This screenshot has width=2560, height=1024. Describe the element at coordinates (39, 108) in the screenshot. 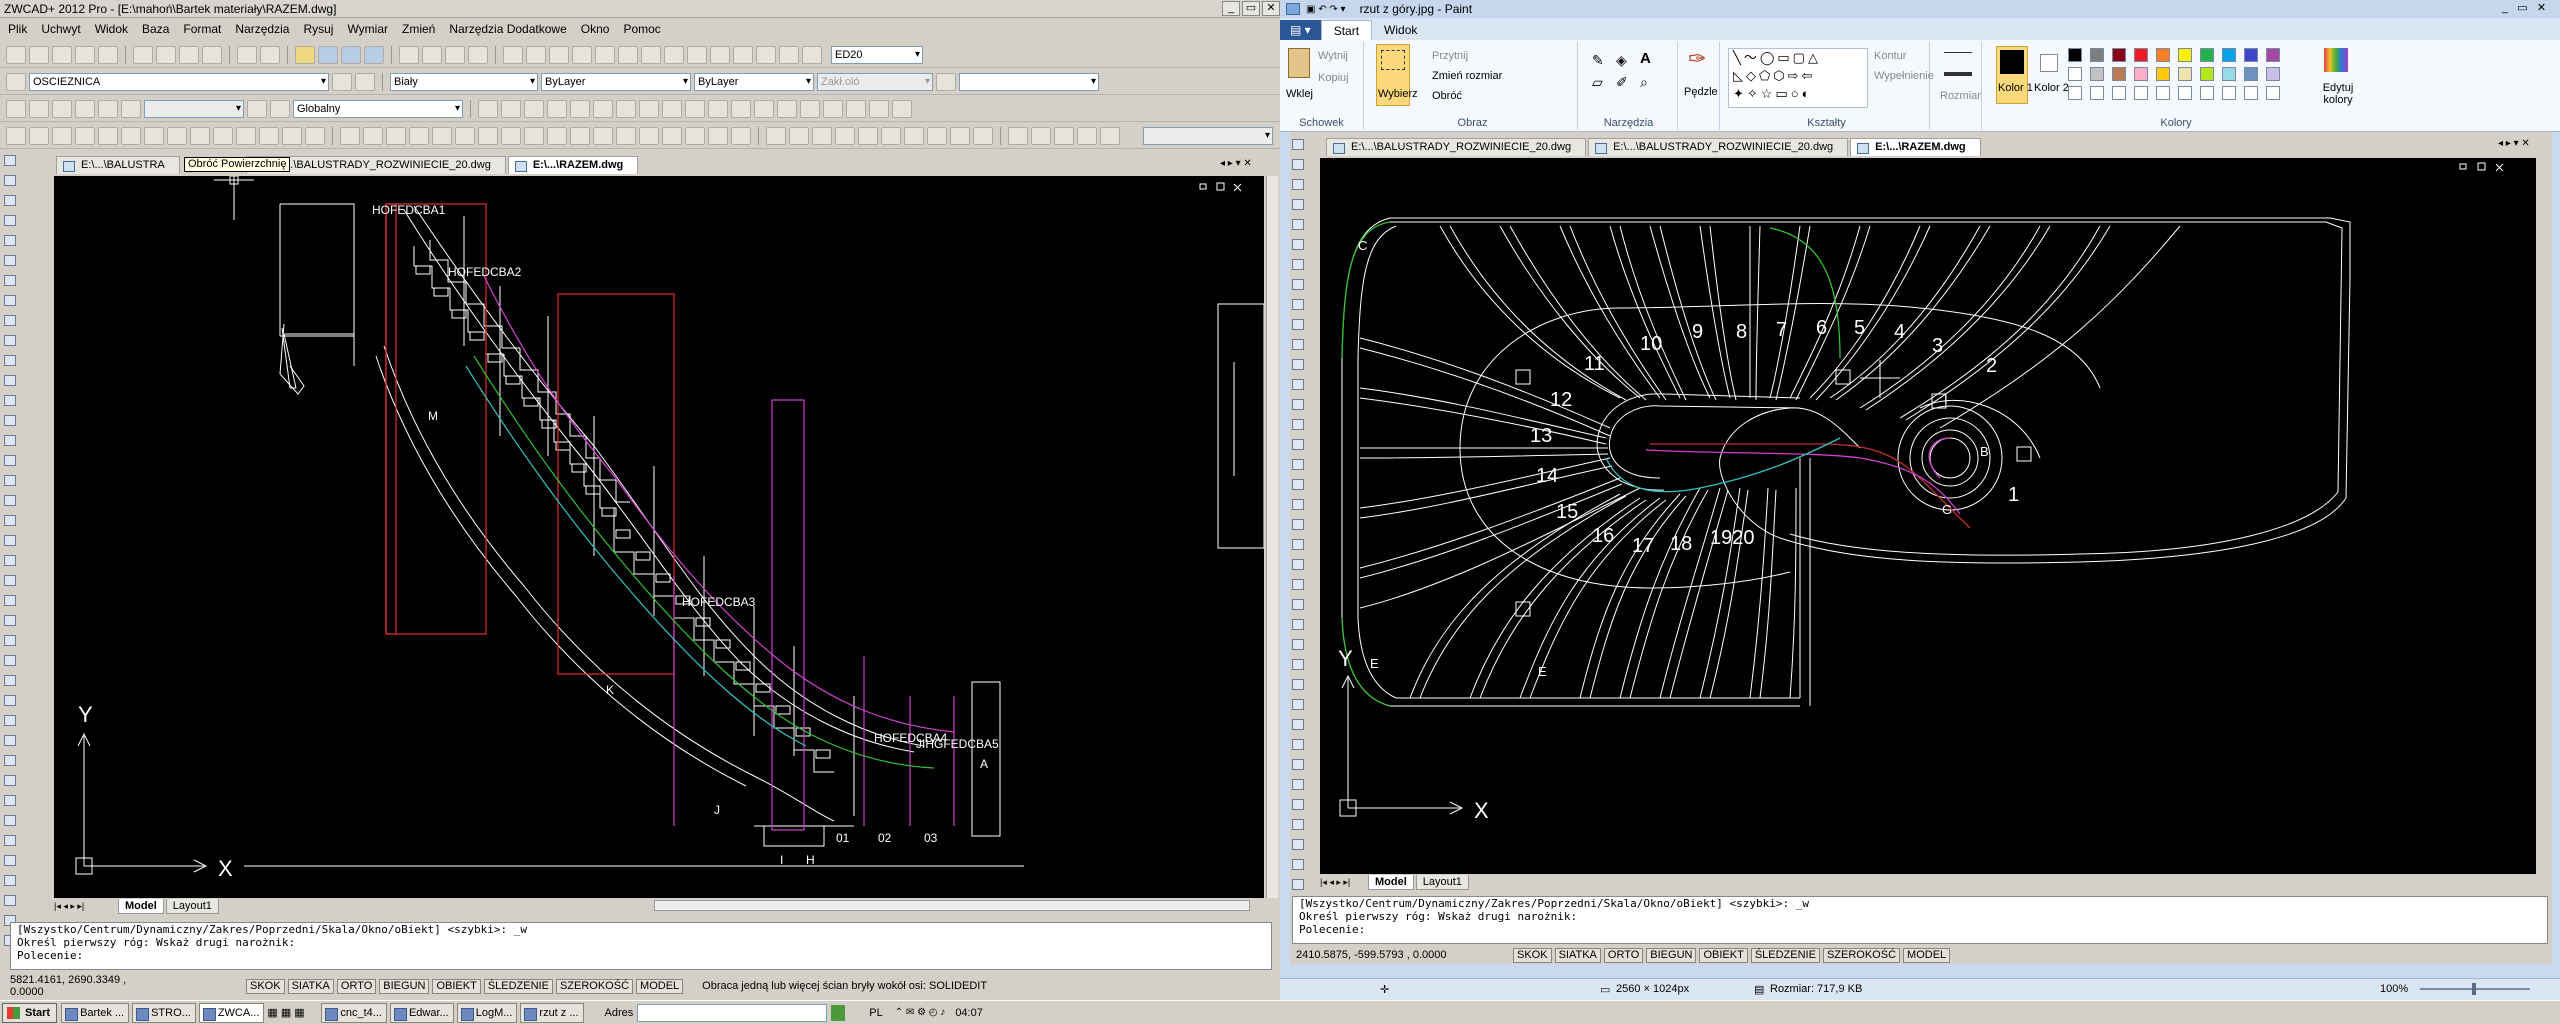

I see `view-bottom-icon` at that location.